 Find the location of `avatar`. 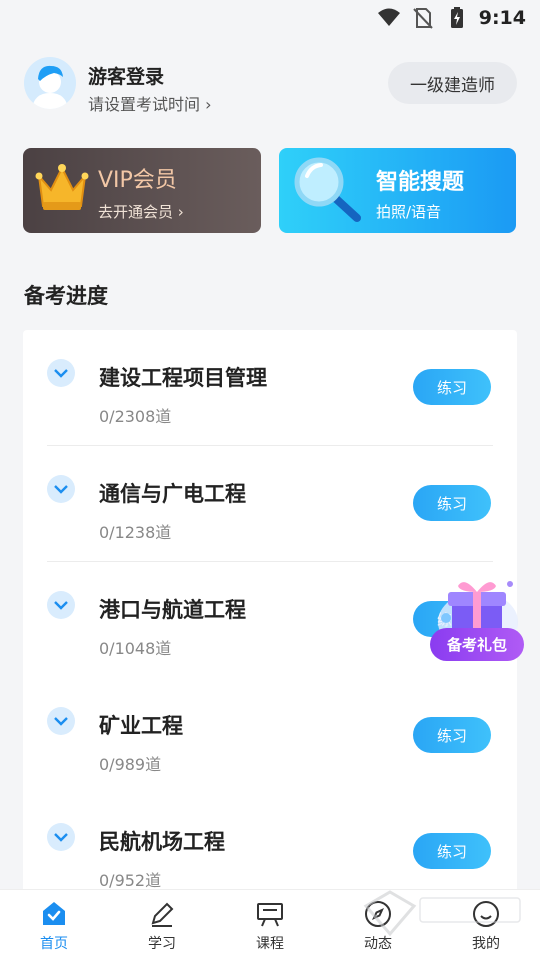

avatar is located at coordinates (50, 83).